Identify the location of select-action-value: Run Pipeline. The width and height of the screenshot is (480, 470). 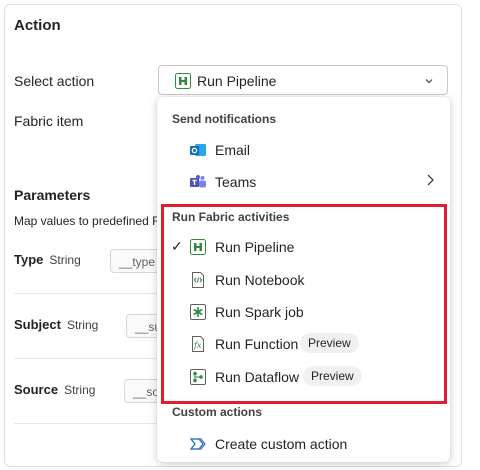
(237, 81).